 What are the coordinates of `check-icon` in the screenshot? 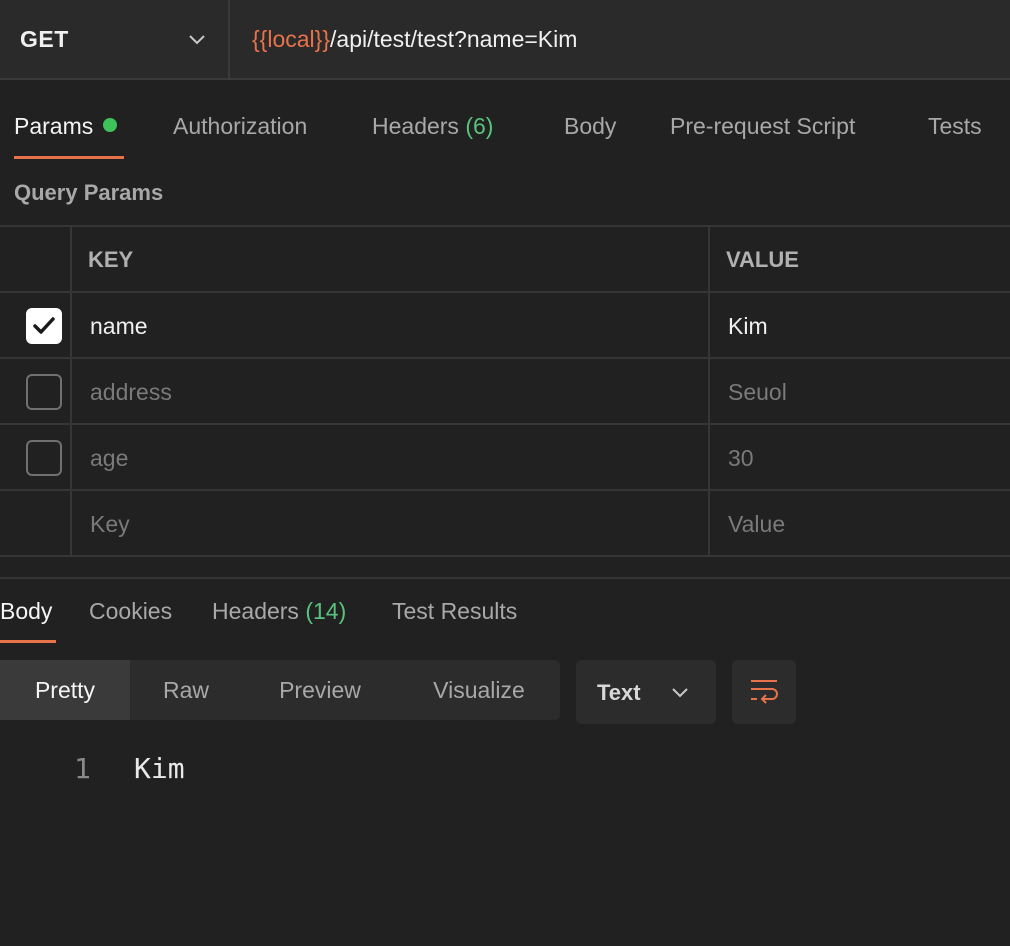 It's located at (44, 325).